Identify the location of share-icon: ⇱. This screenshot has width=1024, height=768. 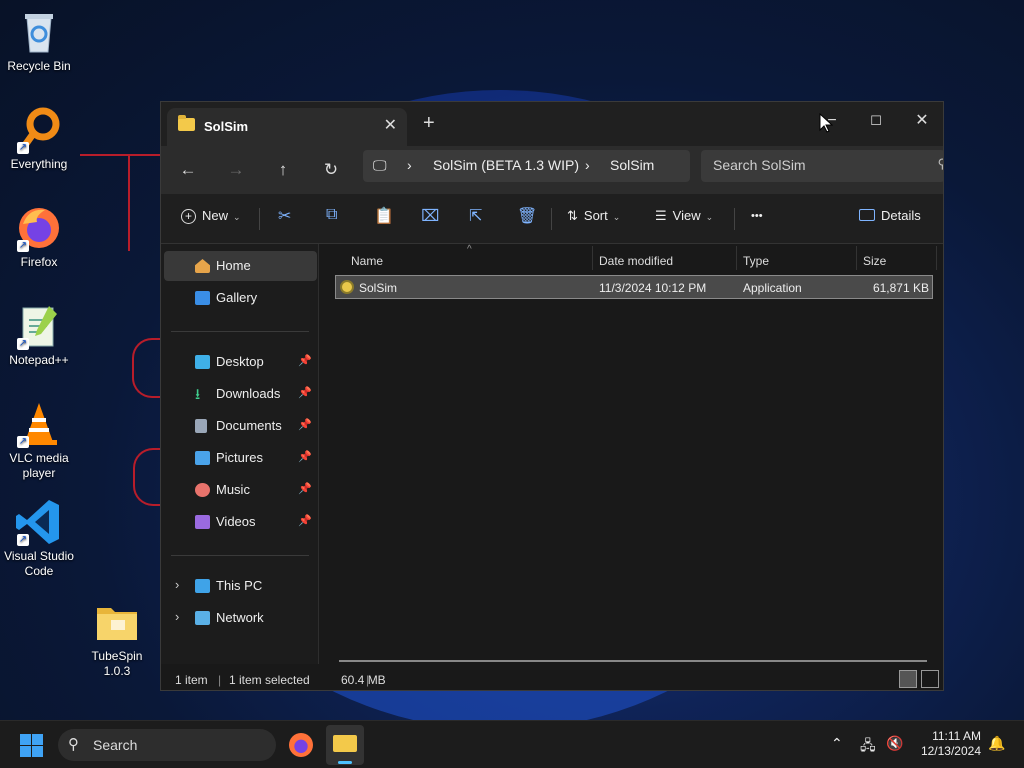
(475, 216).